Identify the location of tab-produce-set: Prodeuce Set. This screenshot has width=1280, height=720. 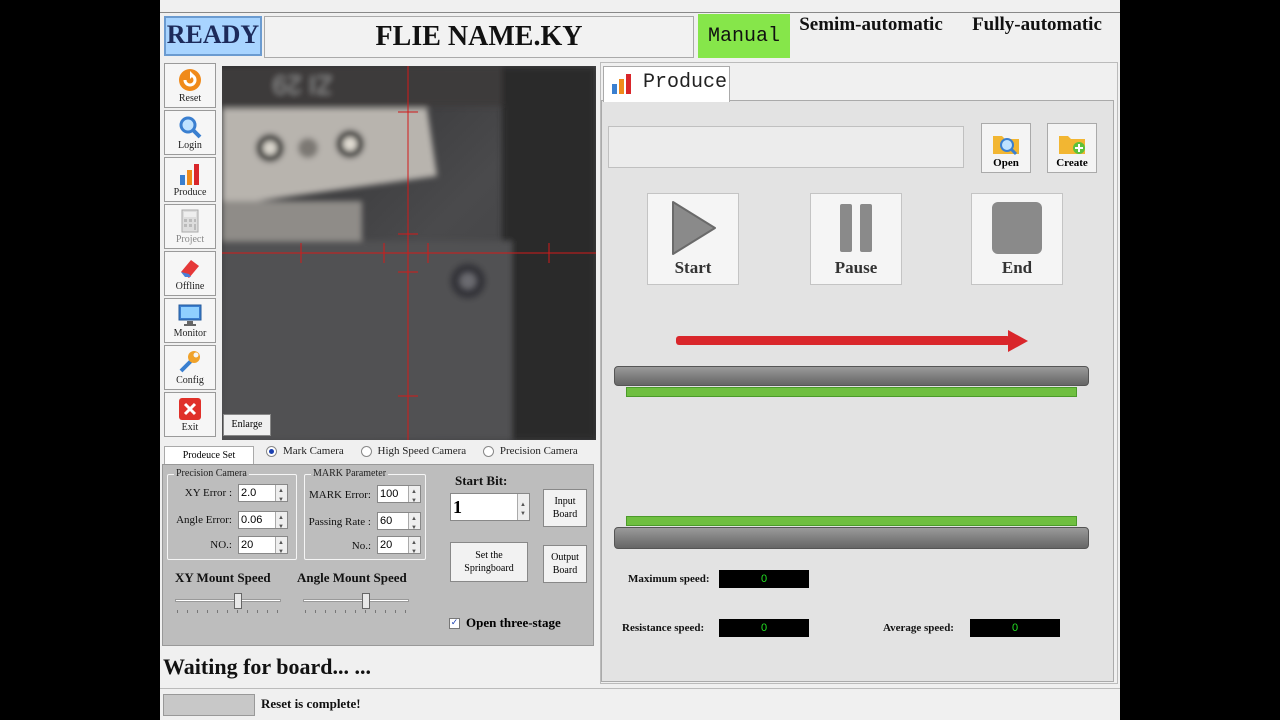
(209, 456).